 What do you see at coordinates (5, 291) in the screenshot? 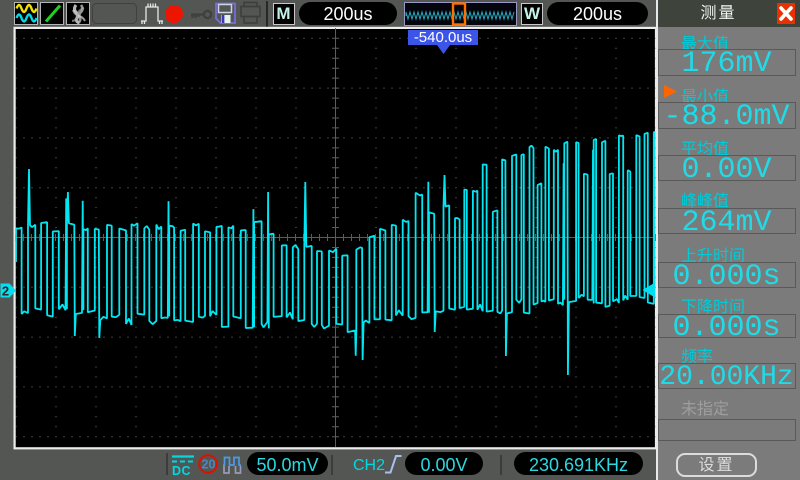
I see `svg-text: 2` at bounding box center [5, 291].